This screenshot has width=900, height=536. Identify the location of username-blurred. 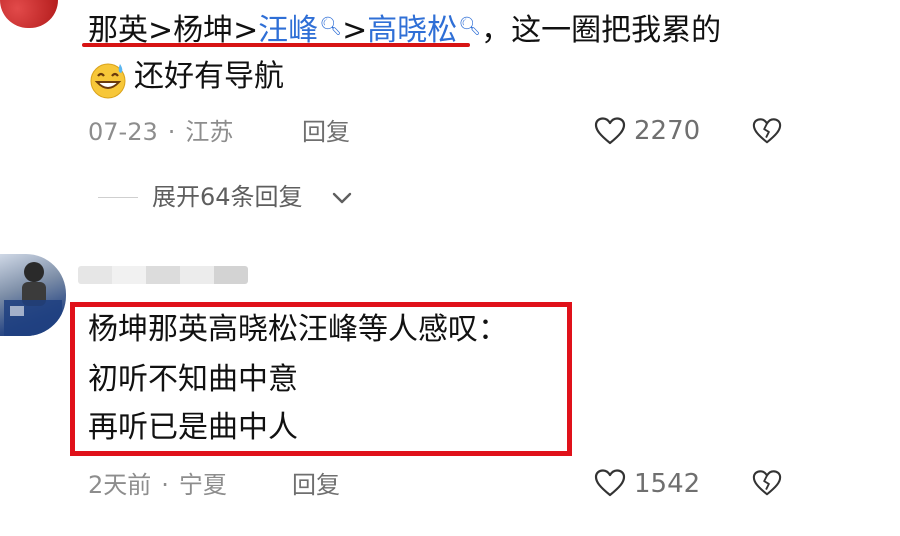
(163, 275).